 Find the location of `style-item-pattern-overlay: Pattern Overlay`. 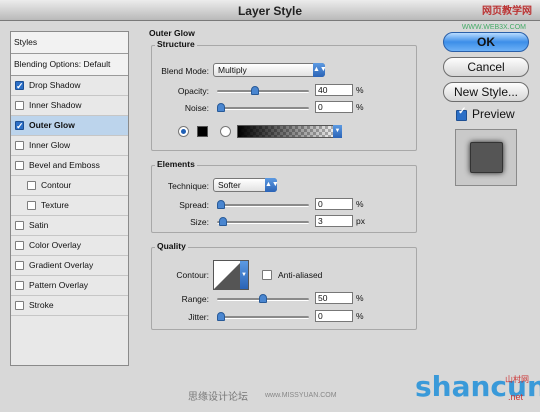

style-item-pattern-overlay: Pattern Overlay is located at coordinates (69, 286).